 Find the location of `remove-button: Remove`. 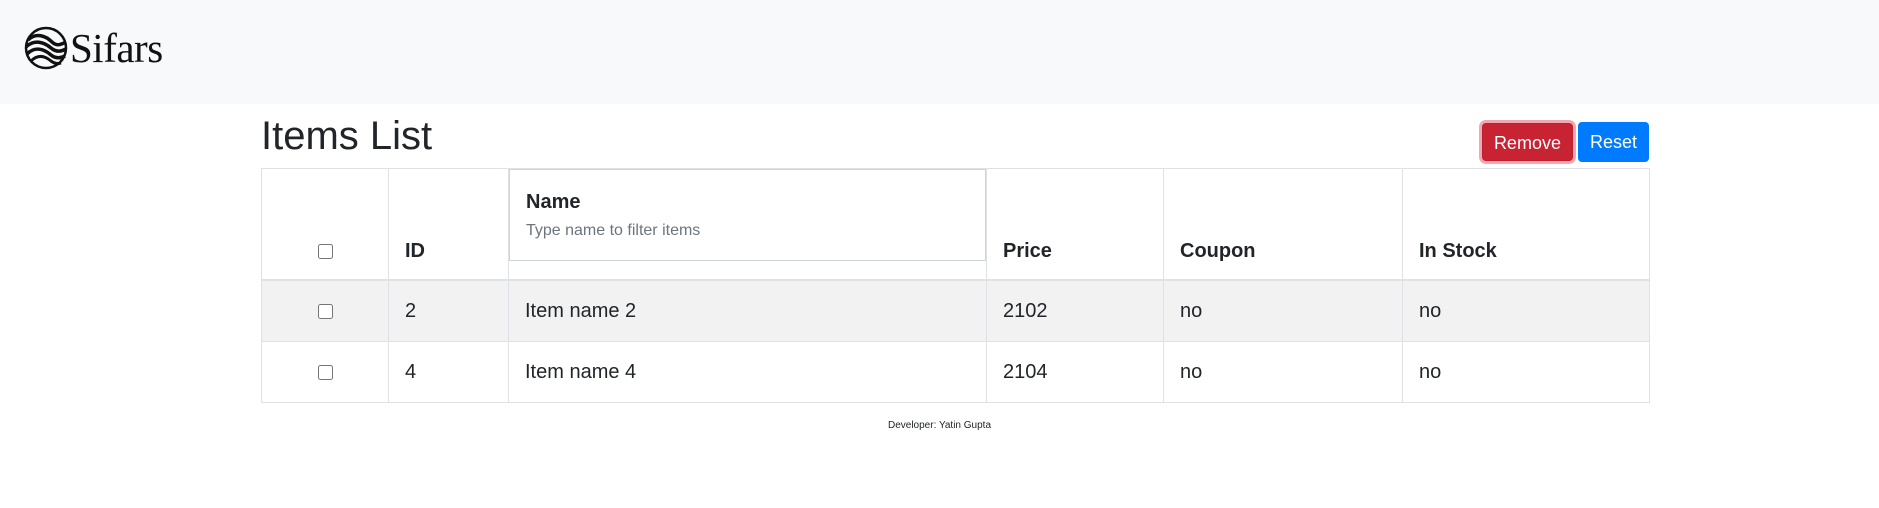

remove-button: Remove is located at coordinates (1527, 142).